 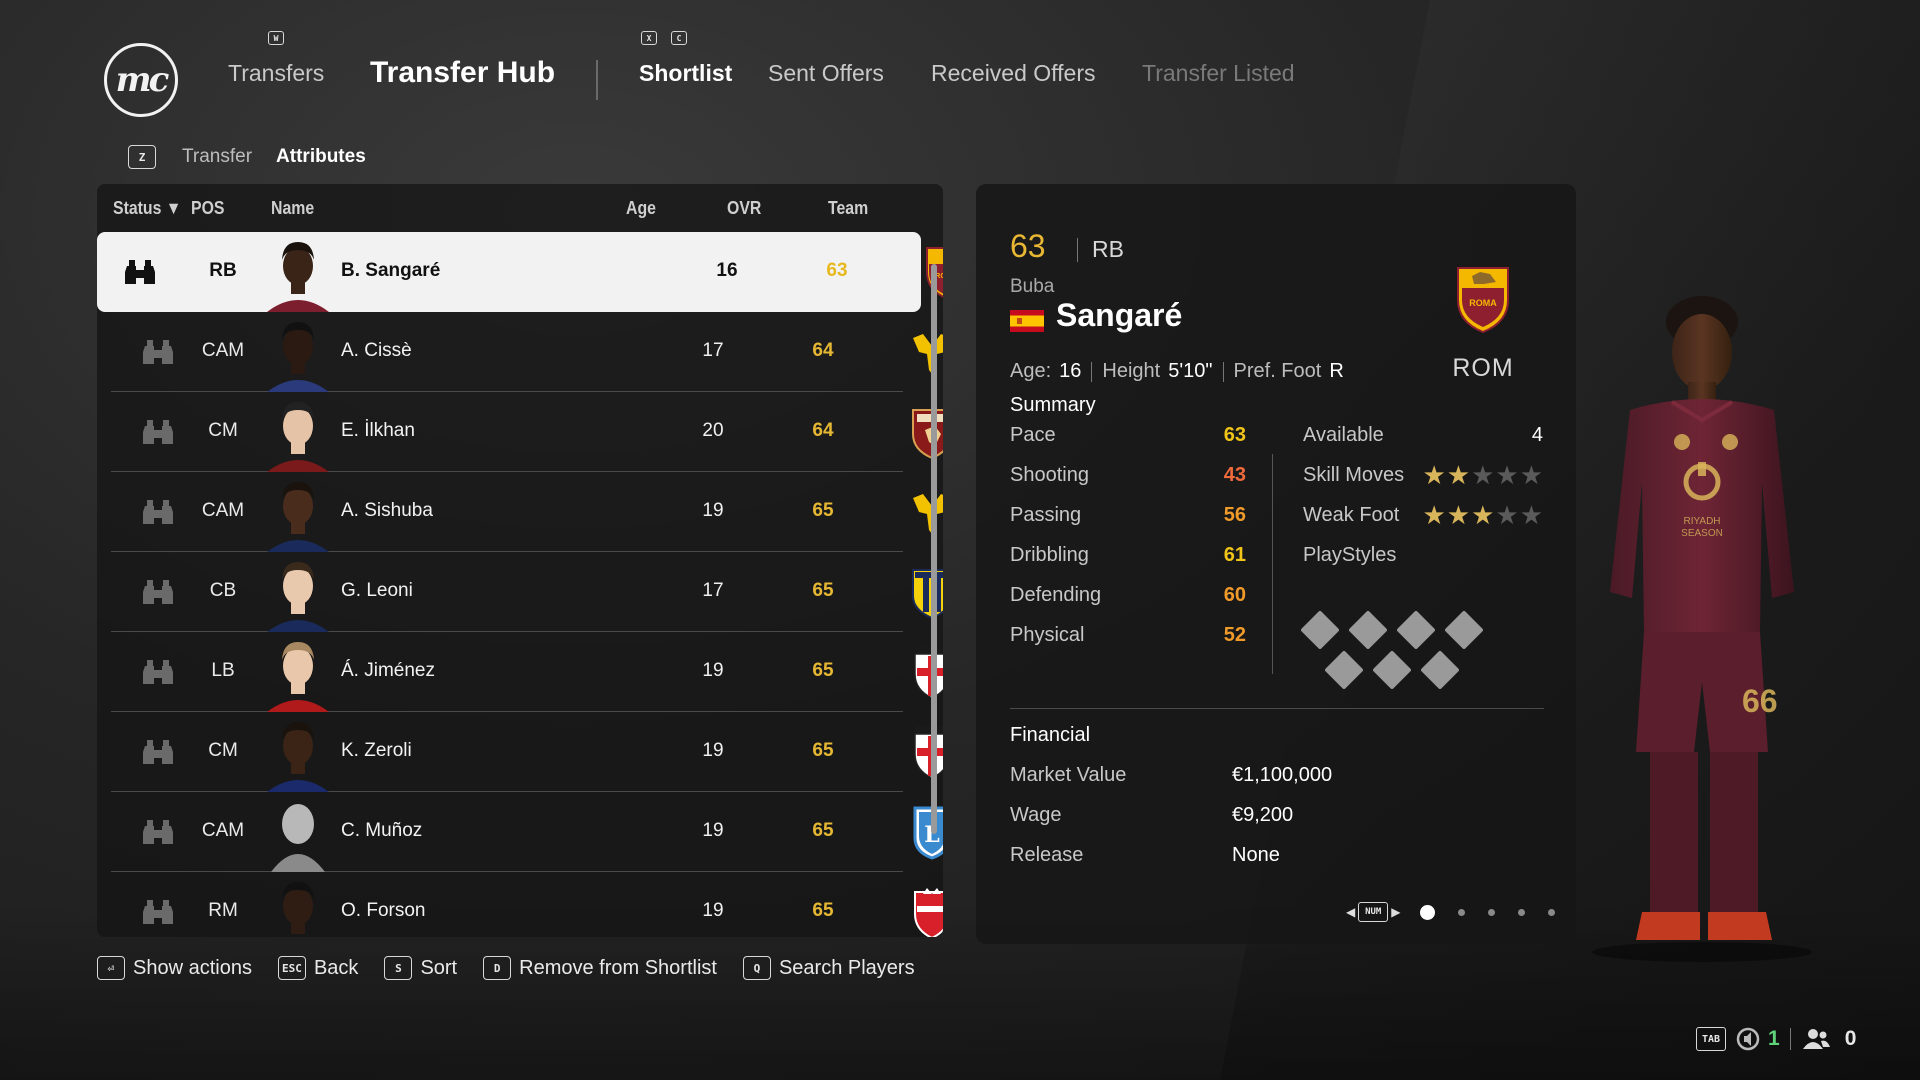 What do you see at coordinates (1282, 775) in the screenshot?
I see `financial-value: €1,100,000` at bounding box center [1282, 775].